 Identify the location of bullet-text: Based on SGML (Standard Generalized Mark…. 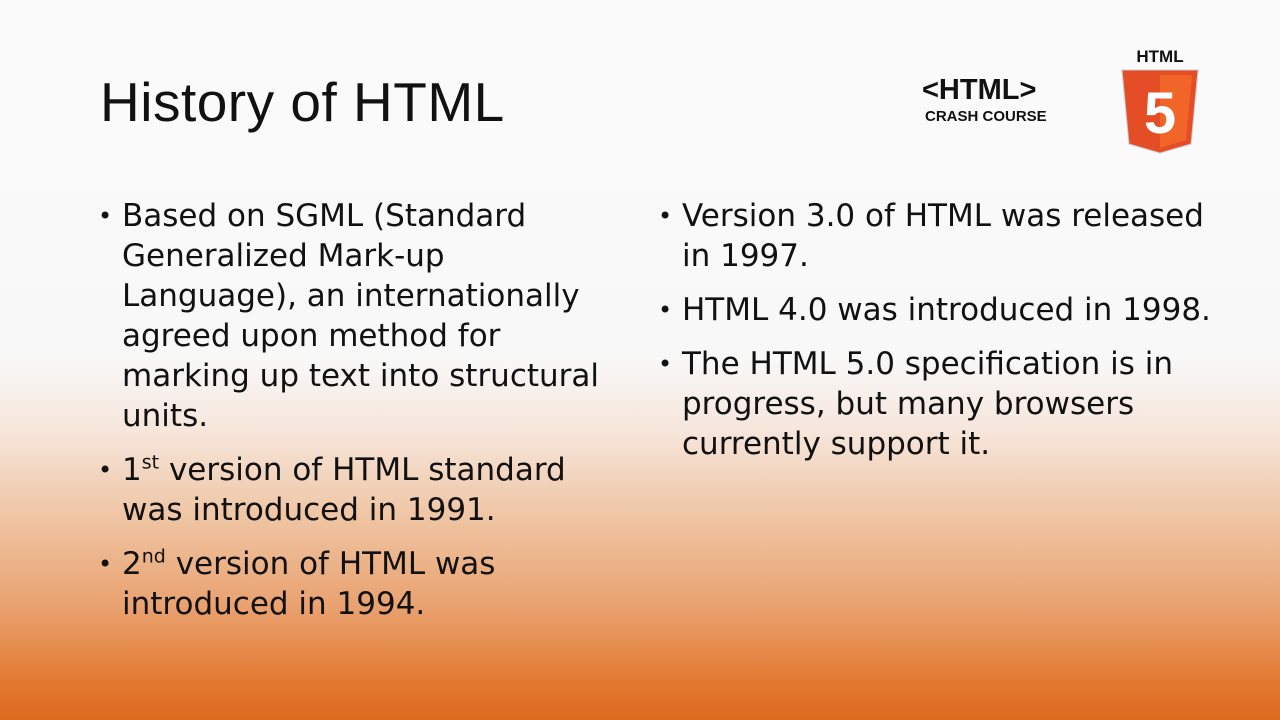
(361, 316).